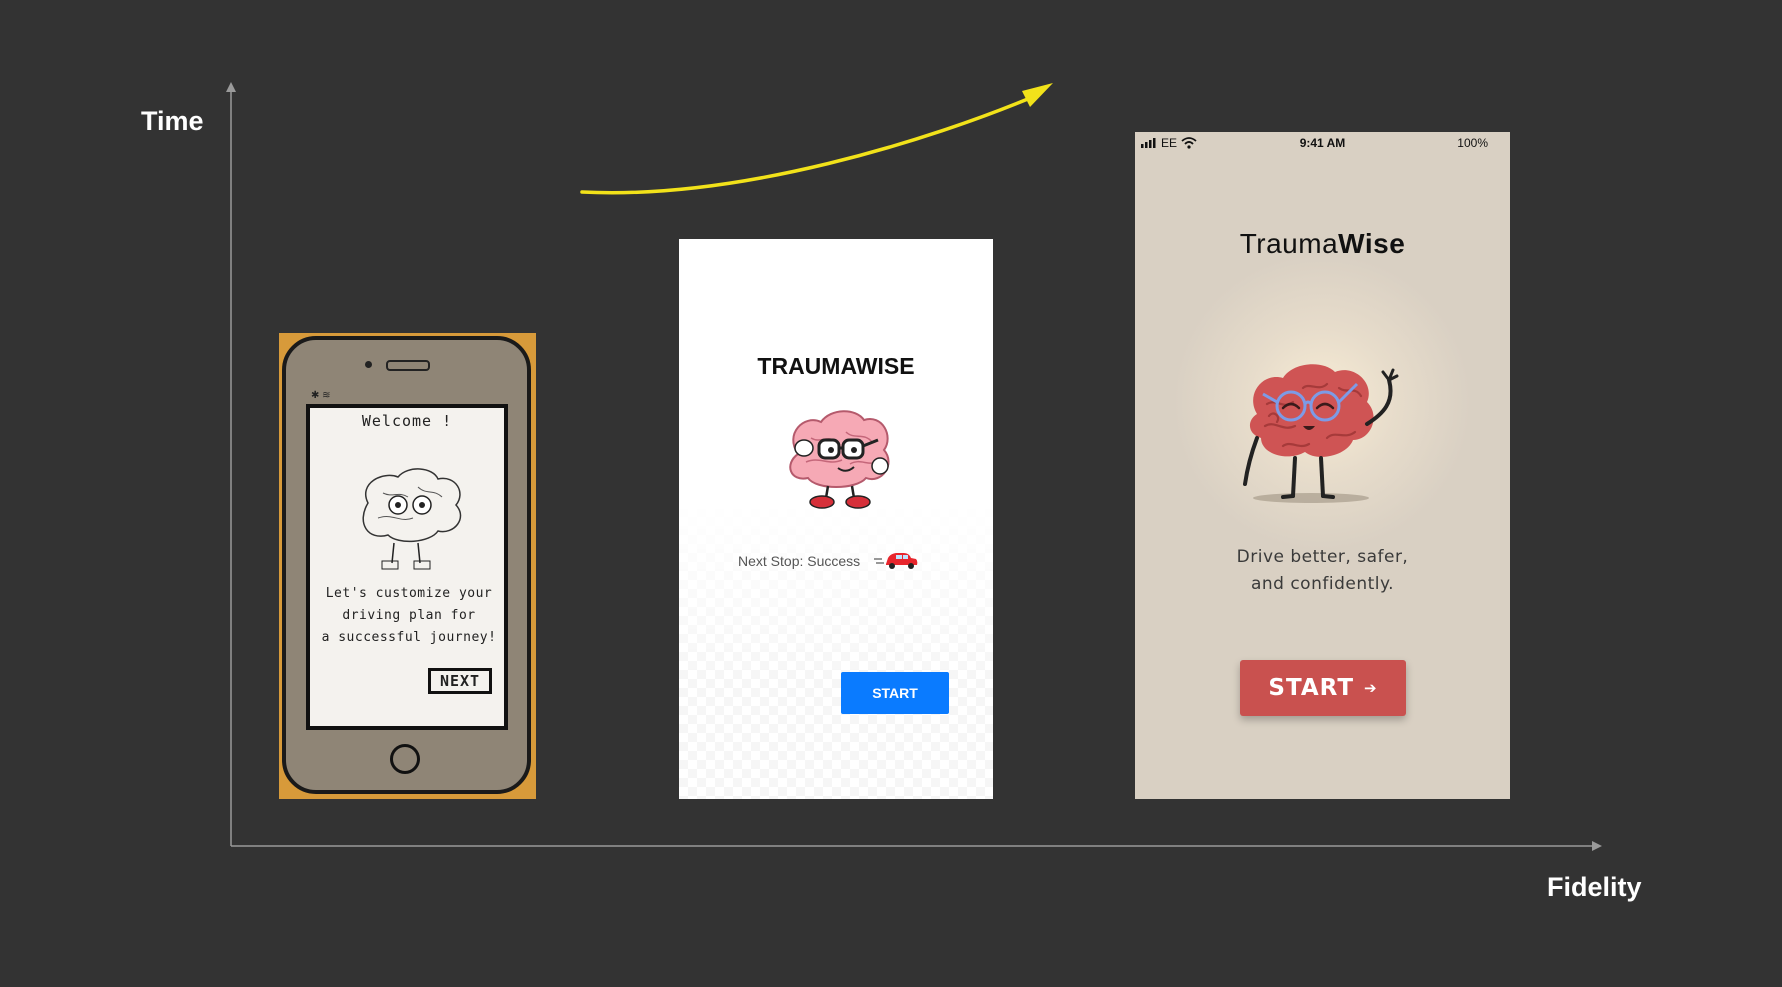 The width and height of the screenshot is (1782, 987). What do you see at coordinates (368, 364) in the screenshot?
I see `camera-sketch` at bounding box center [368, 364].